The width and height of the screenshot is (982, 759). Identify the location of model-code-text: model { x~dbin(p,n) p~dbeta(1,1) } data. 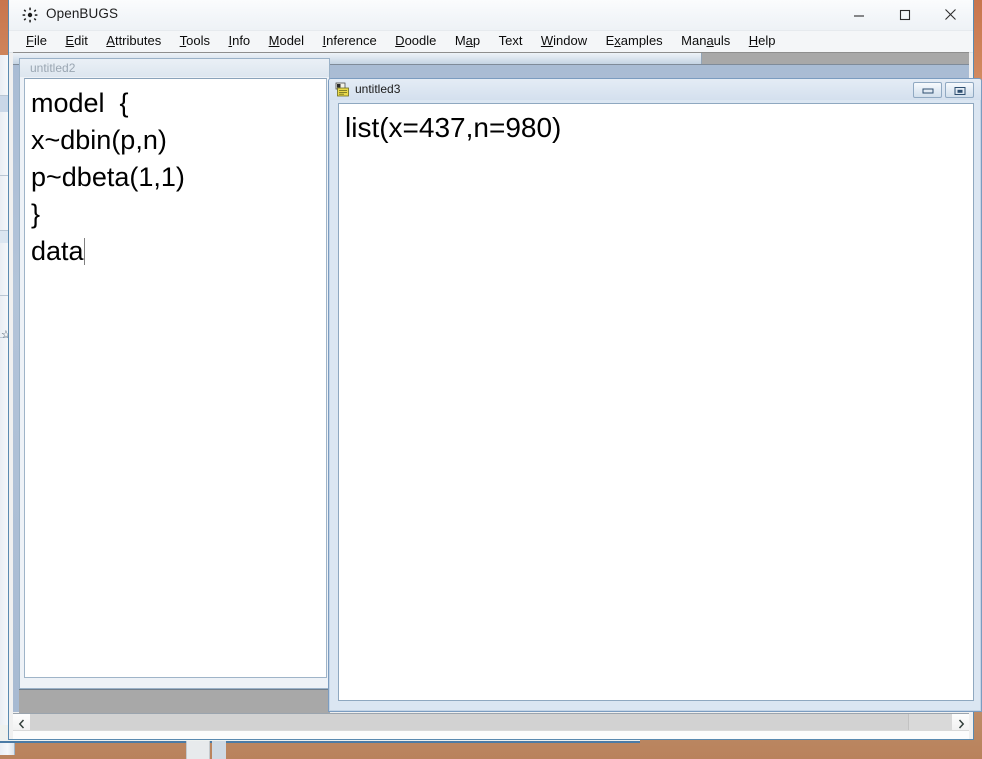
(175, 174).